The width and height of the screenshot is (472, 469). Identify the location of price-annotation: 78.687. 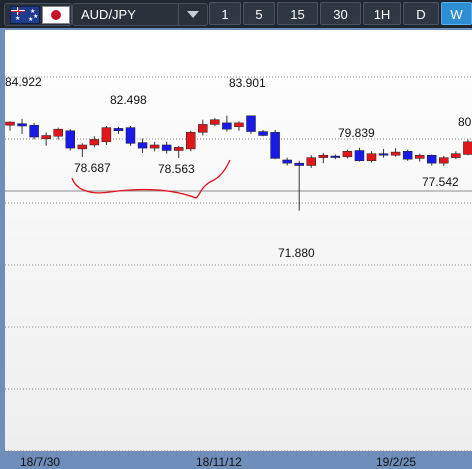
(92, 168).